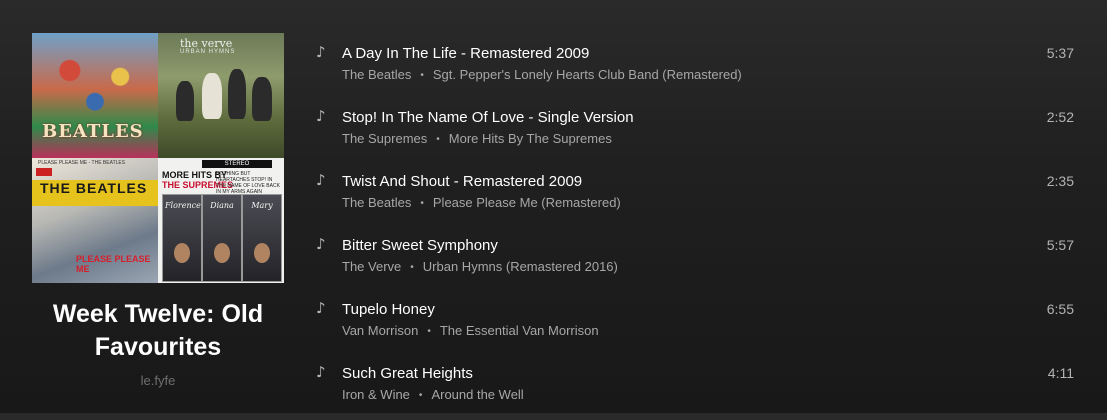 The height and width of the screenshot is (420, 1107). What do you see at coordinates (44, 172) in the screenshot?
I see `parlophone-logo-icon` at bounding box center [44, 172].